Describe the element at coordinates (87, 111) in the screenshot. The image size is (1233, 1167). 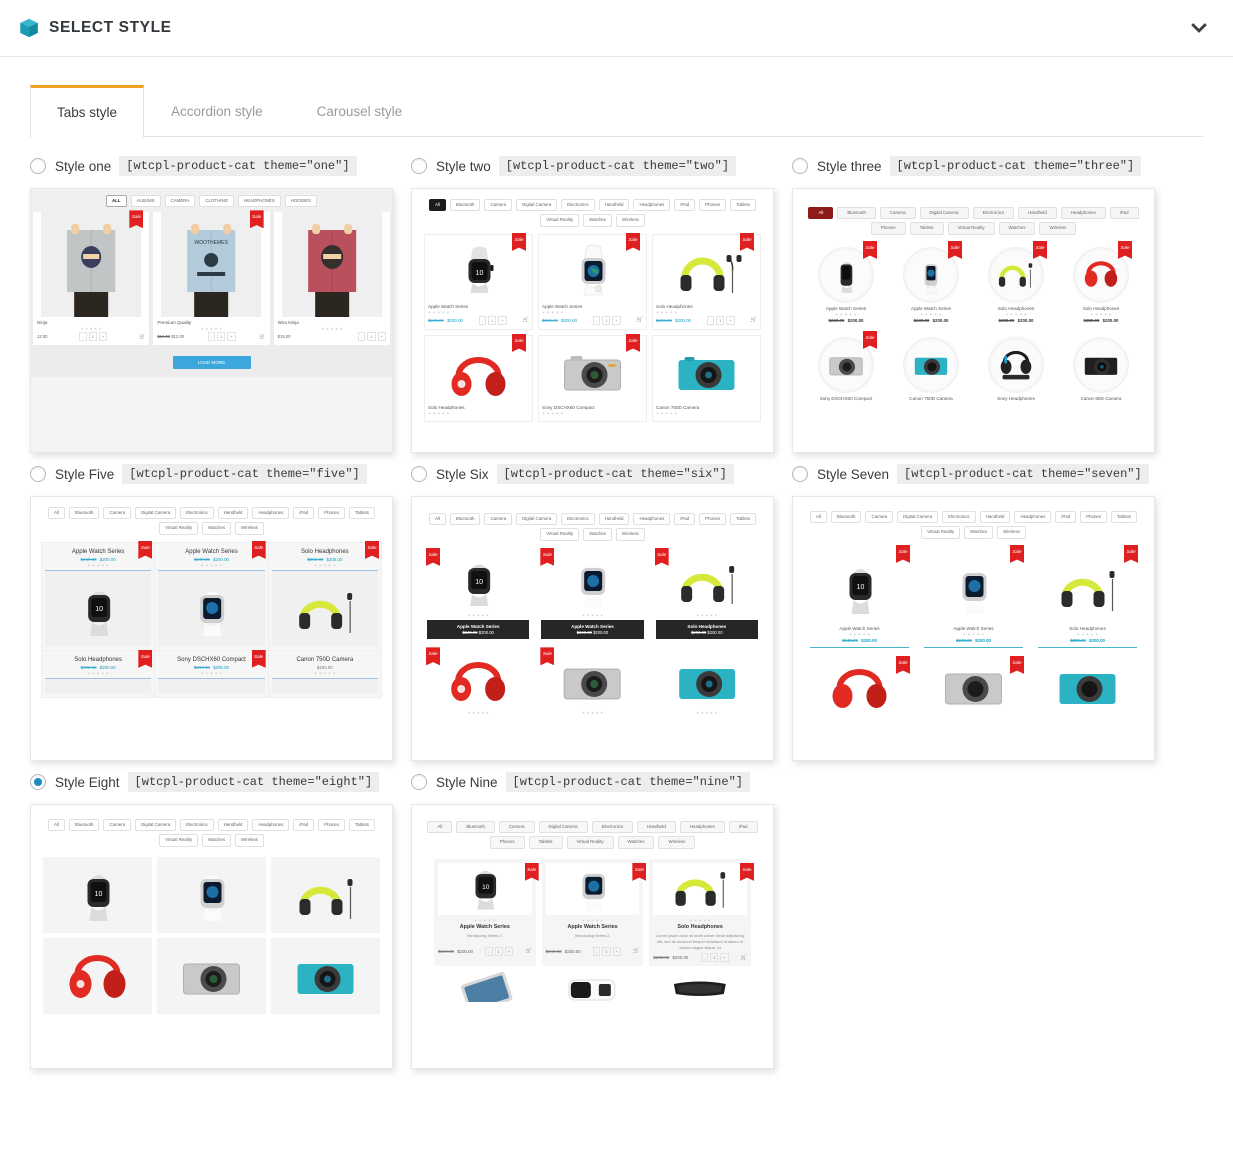
I see `tab-tabs-style: Tabs style` at that location.